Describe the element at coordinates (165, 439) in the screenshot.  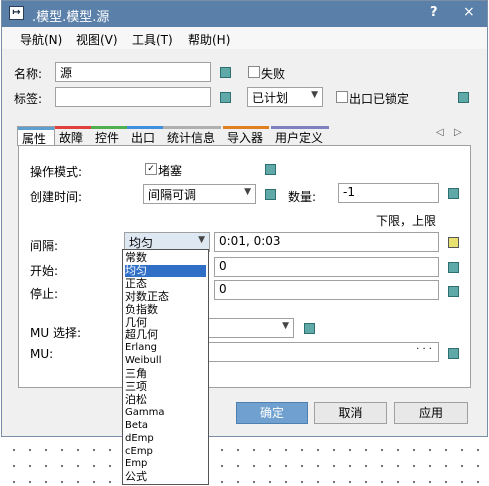
I see `dropdown-option: dEmp` at that location.